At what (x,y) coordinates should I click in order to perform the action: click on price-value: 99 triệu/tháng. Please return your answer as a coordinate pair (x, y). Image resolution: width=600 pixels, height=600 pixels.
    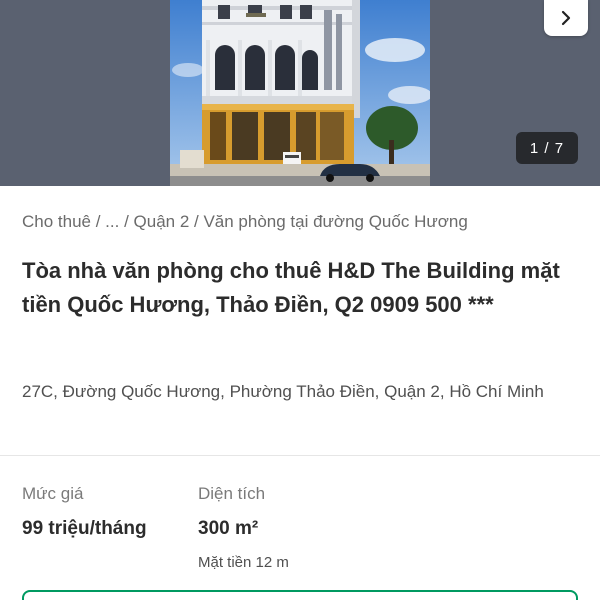
    Looking at the image, I should click on (84, 528).